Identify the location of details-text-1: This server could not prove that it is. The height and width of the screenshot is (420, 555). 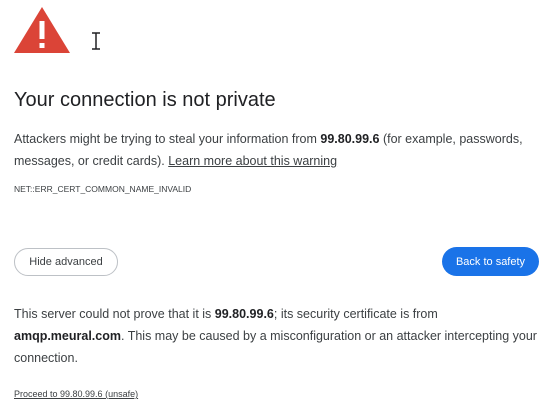
(114, 314).